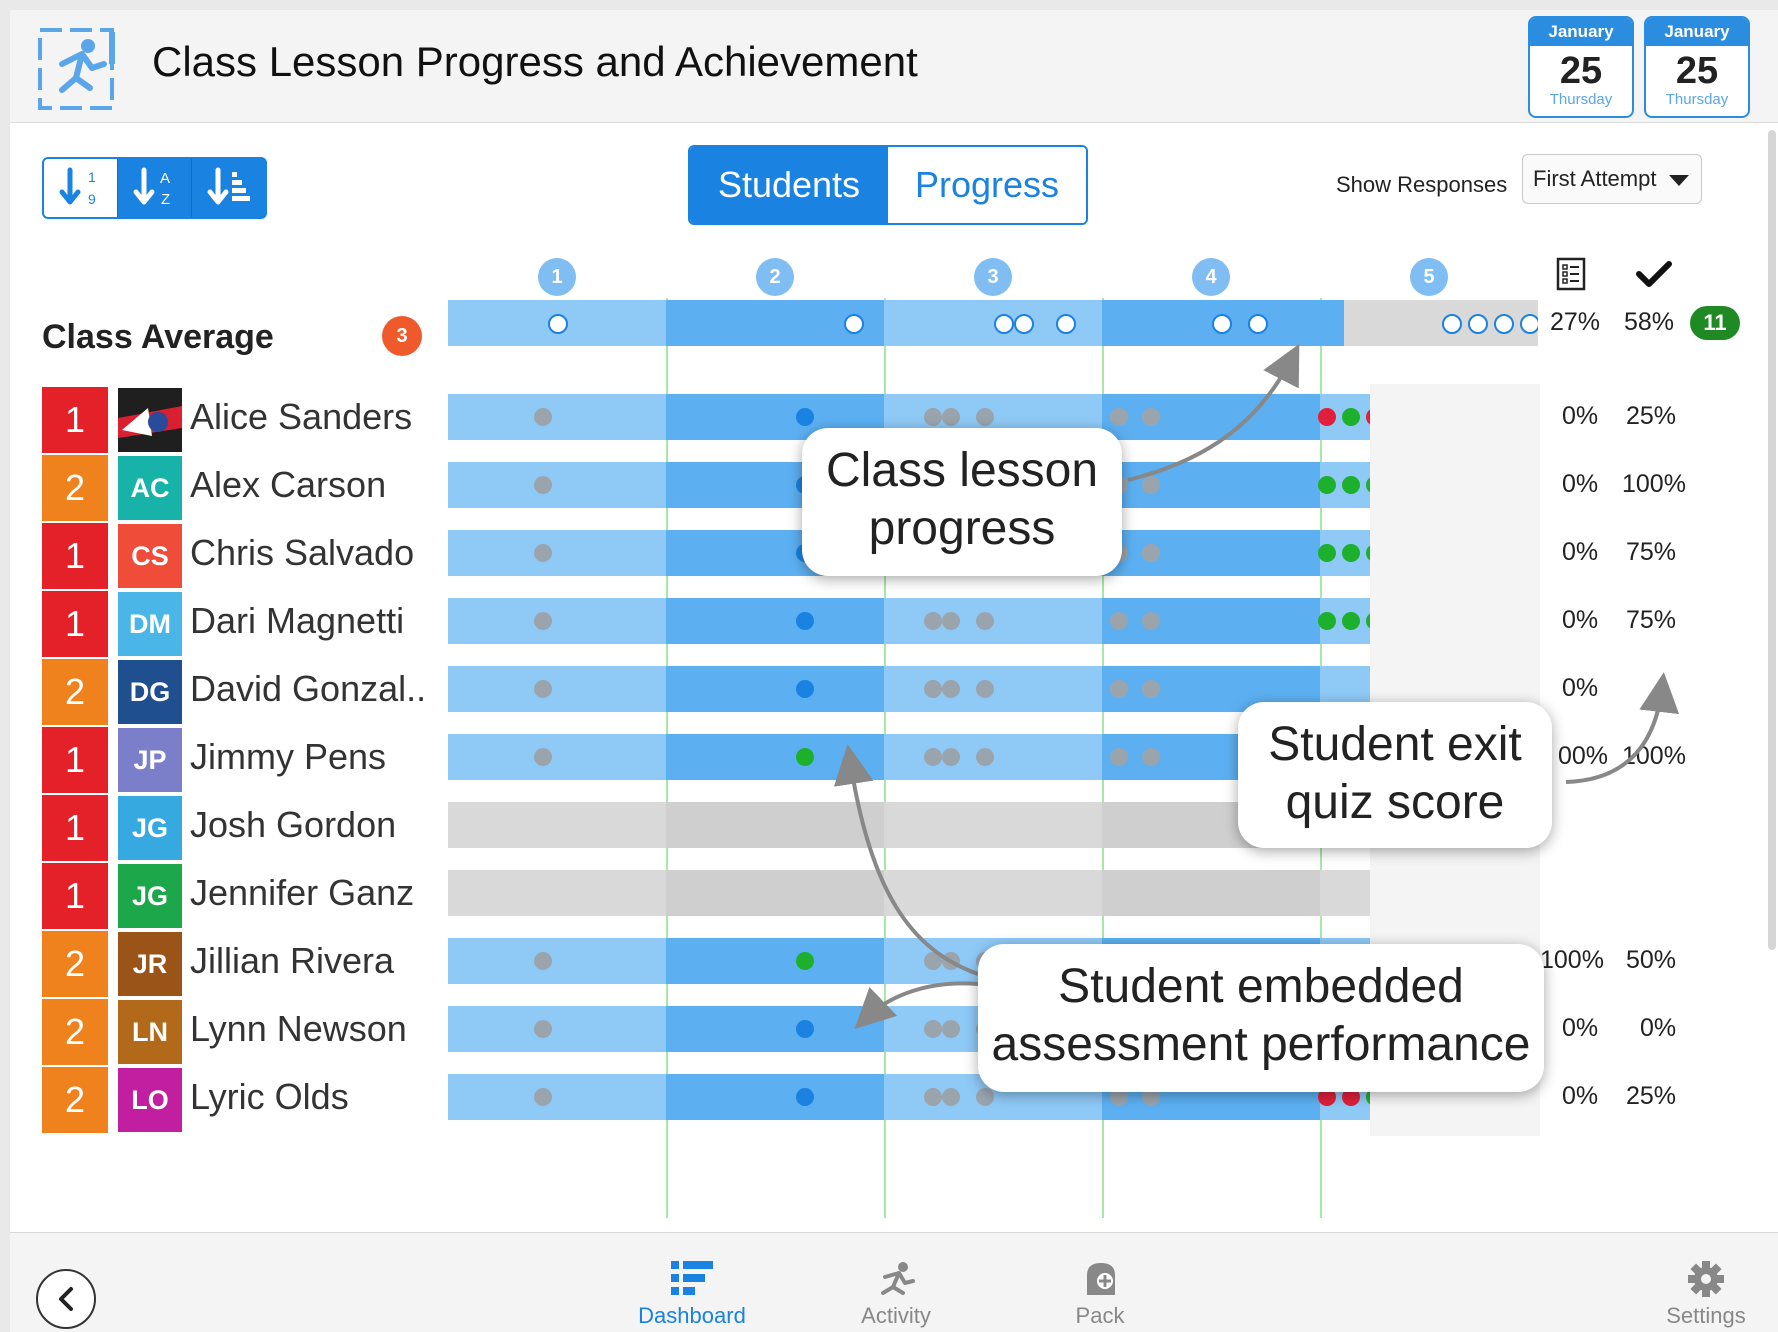 Image resolution: width=1778 pixels, height=1332 pixels. I want to click on nav-label: Pack, so click(1100, 1315).